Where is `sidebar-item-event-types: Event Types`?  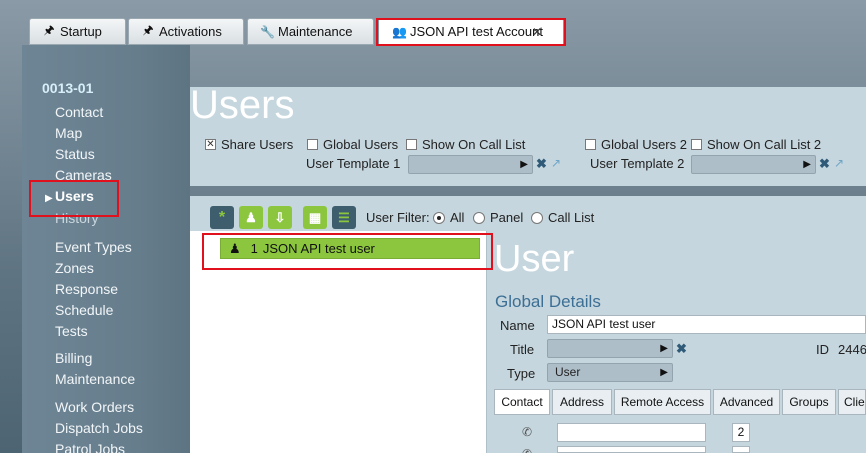
sidebar-item-event-types: Event Types is located at coordinates (93, 247).